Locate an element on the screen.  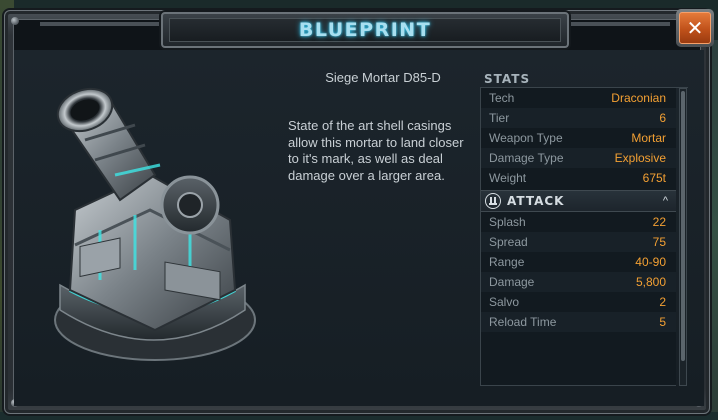
stat-value: 675t is located at coordinates (654, 178).